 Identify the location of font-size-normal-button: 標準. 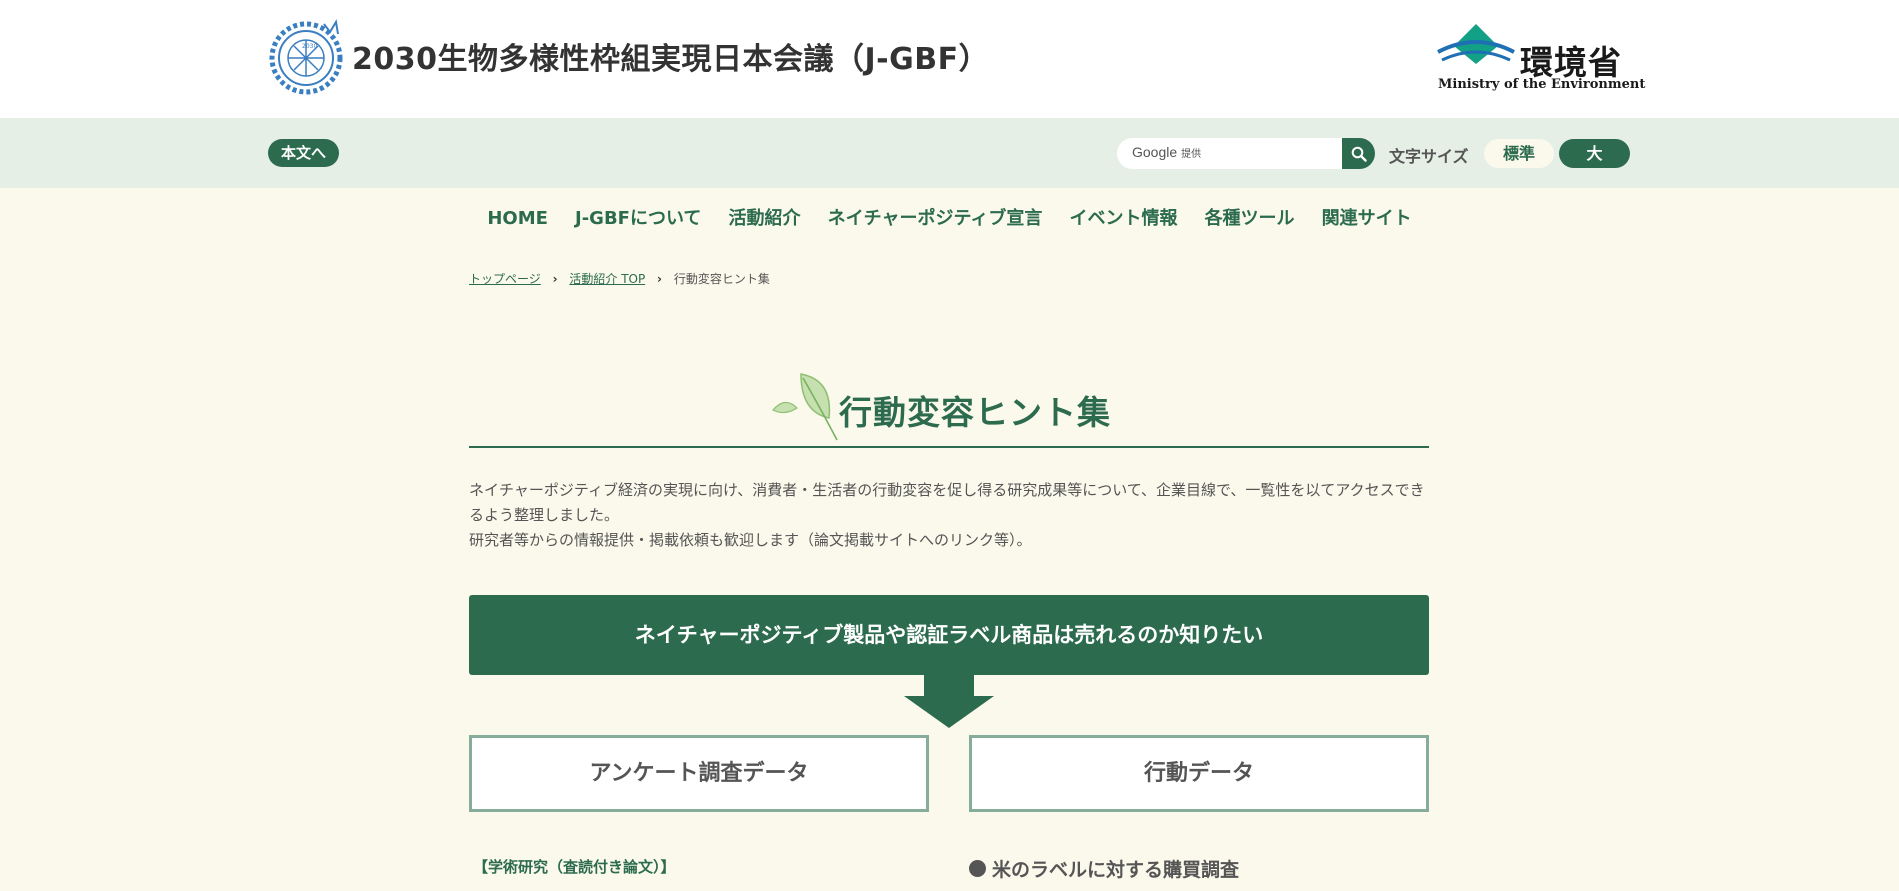
(1519, 153).